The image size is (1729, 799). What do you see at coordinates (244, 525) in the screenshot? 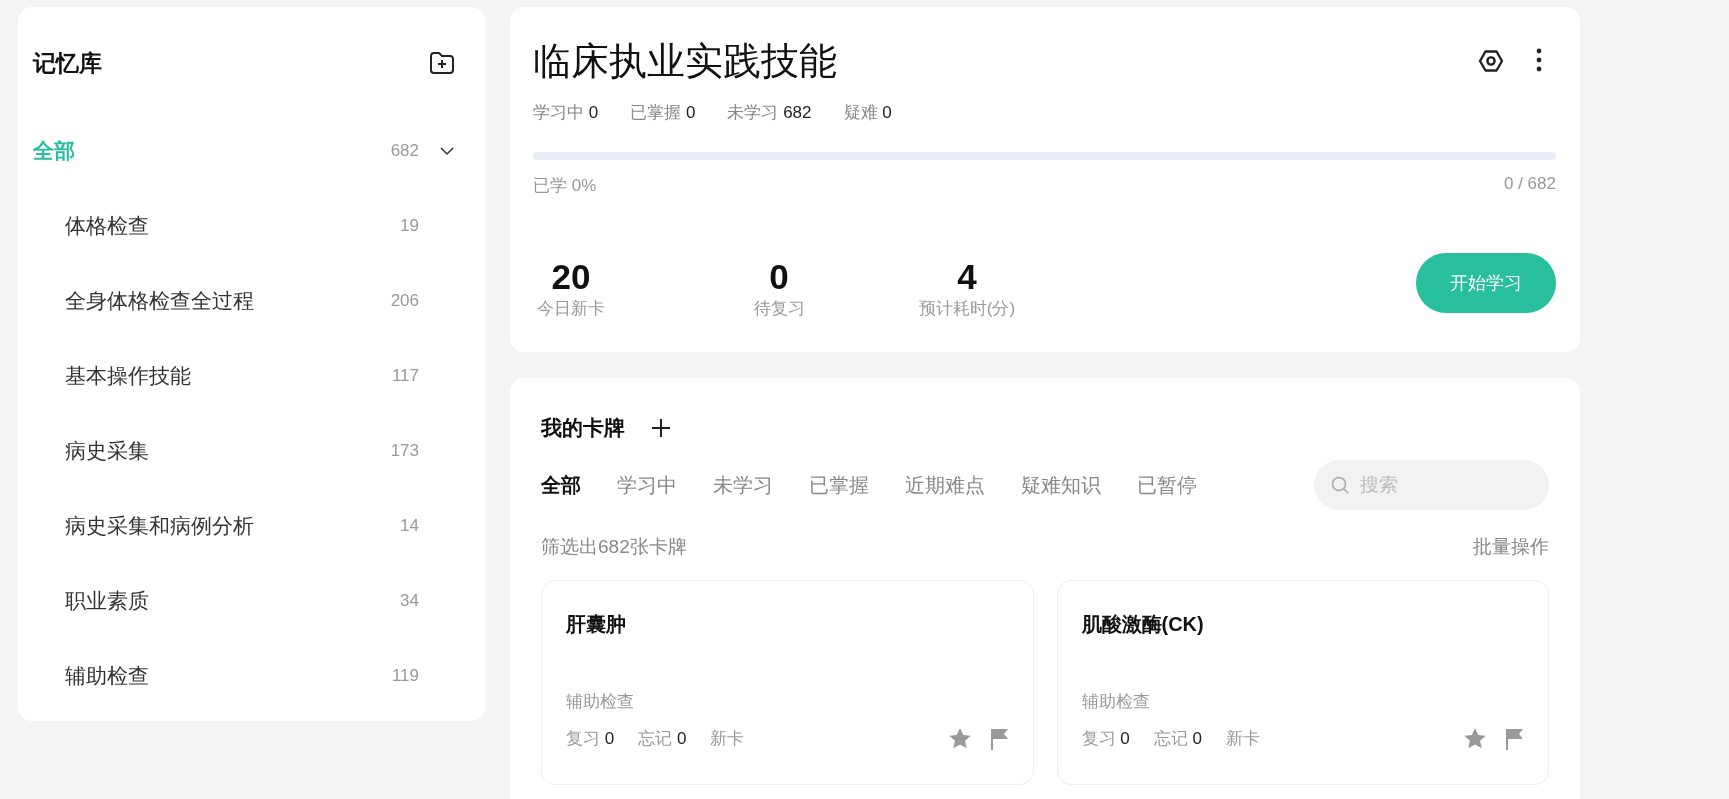
I see `sidebar-item: 病史采集和病例分析 14` at bounding box center [244, 525].